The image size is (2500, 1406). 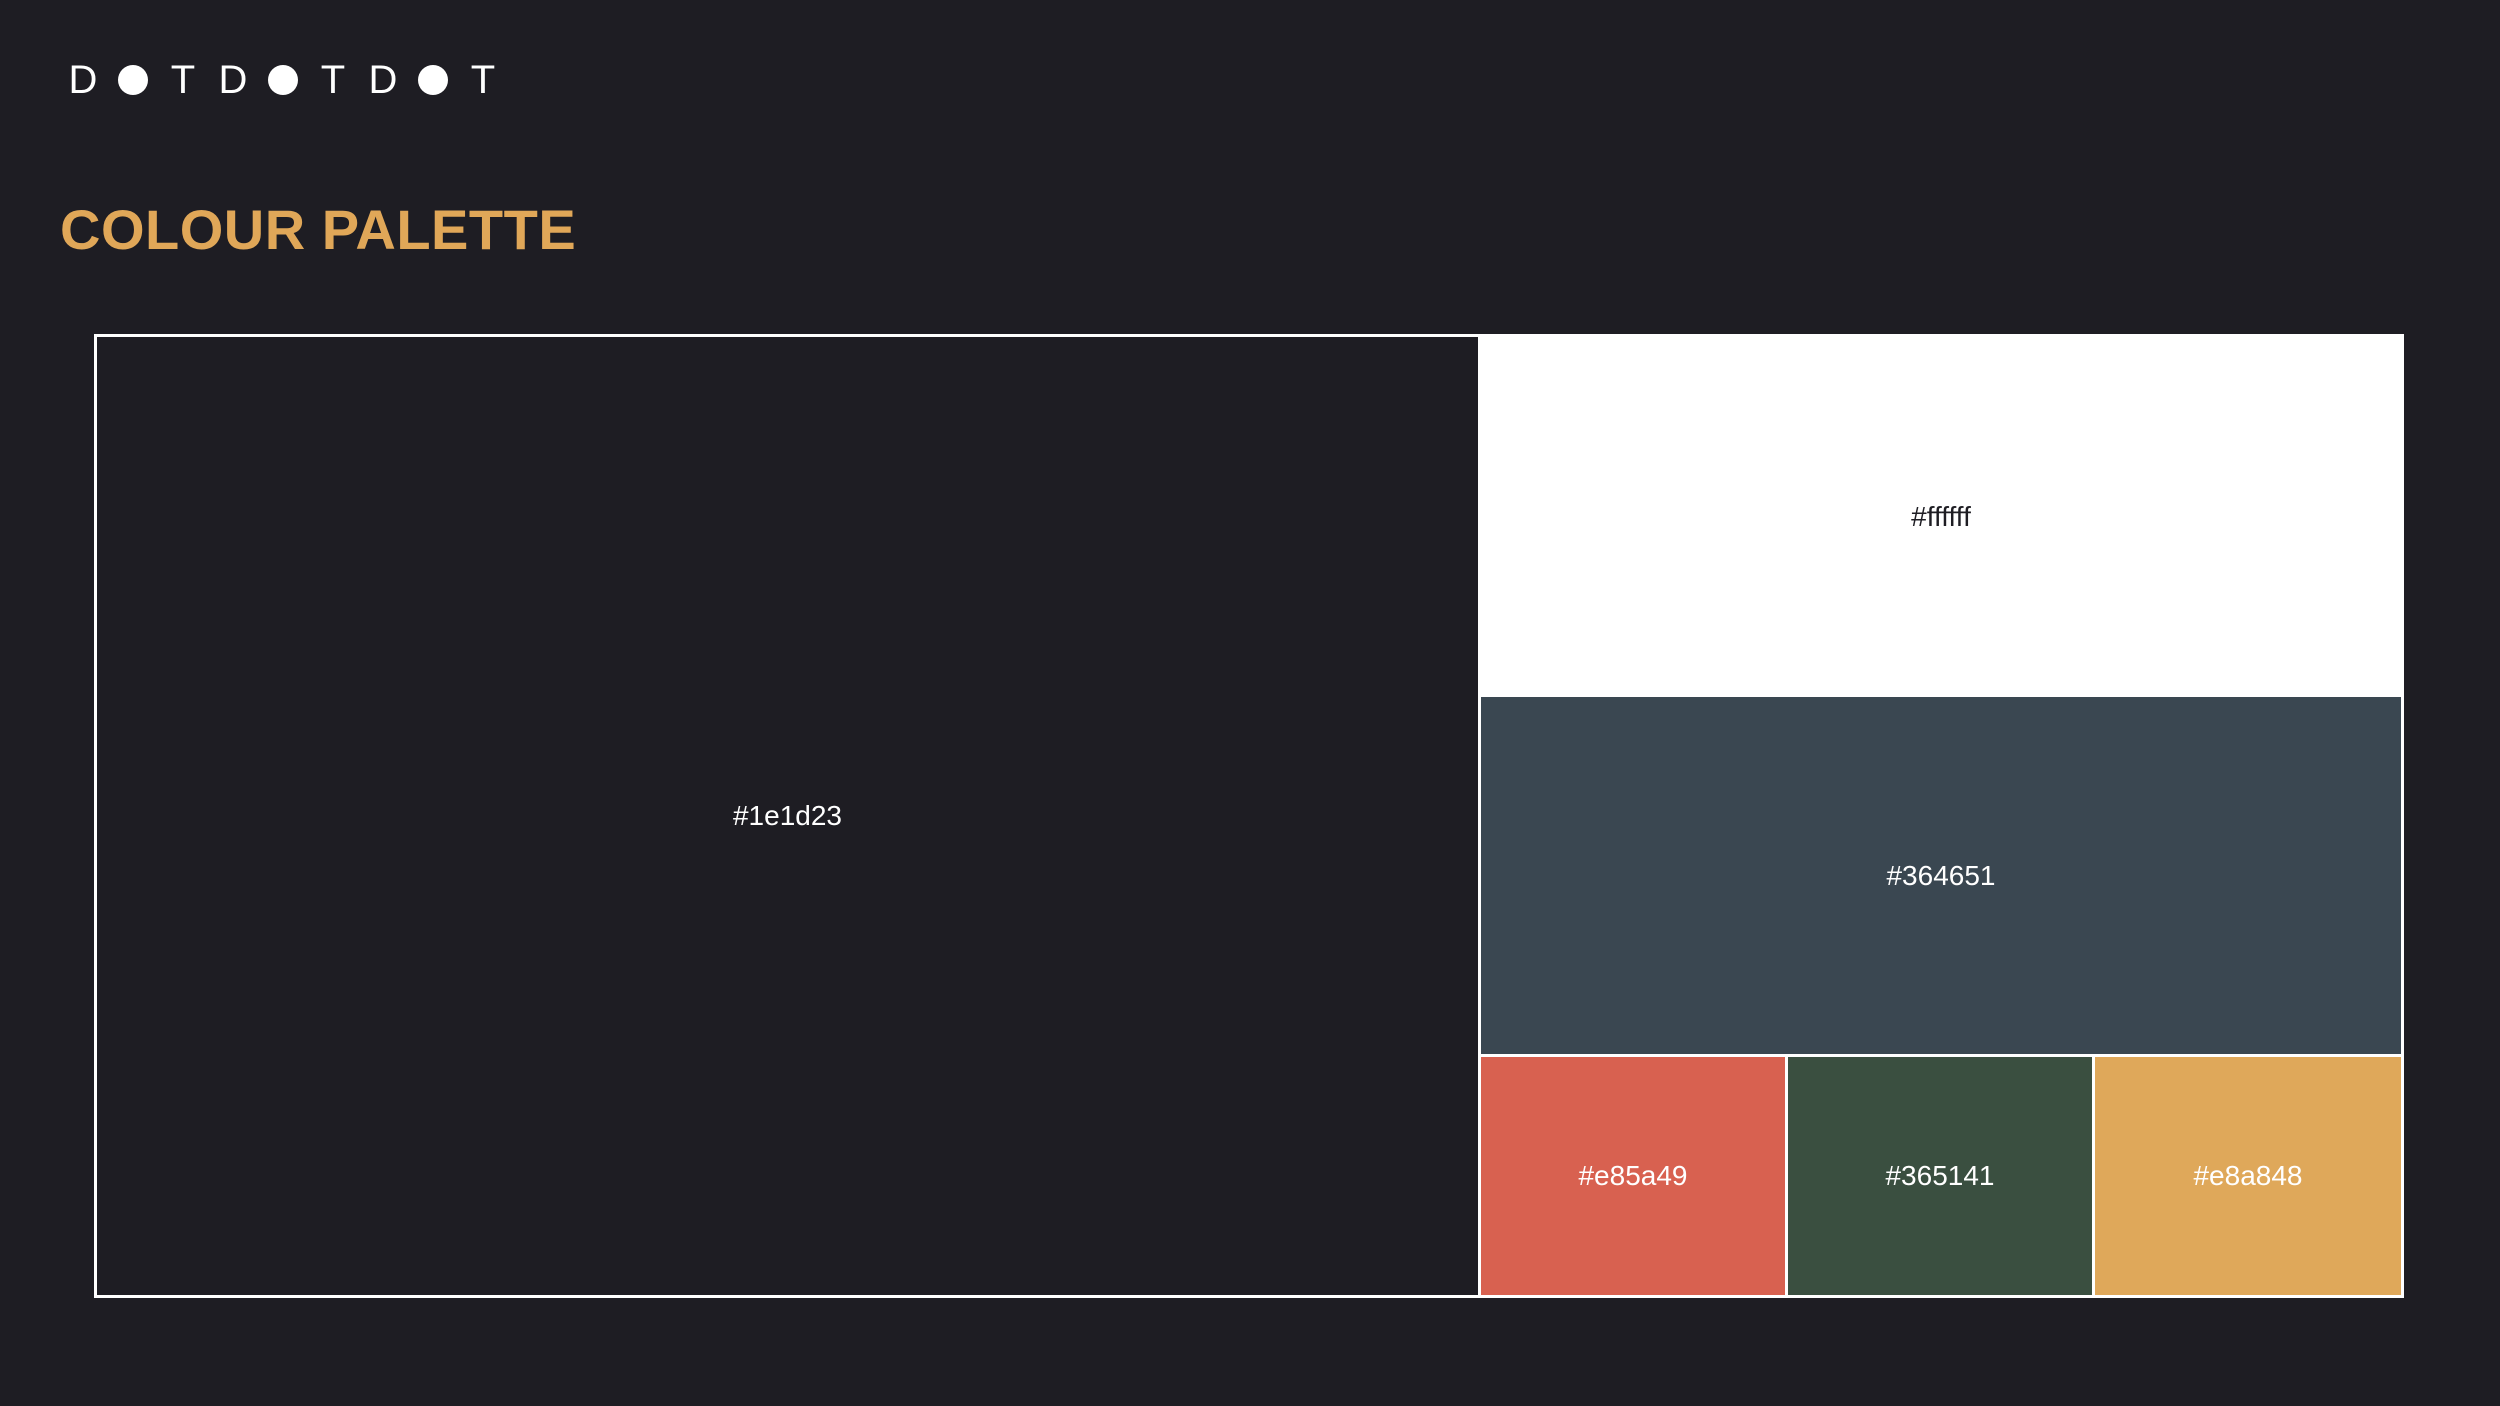 I want to click on logo-letter-t1: T, so click(x=183, y=80).